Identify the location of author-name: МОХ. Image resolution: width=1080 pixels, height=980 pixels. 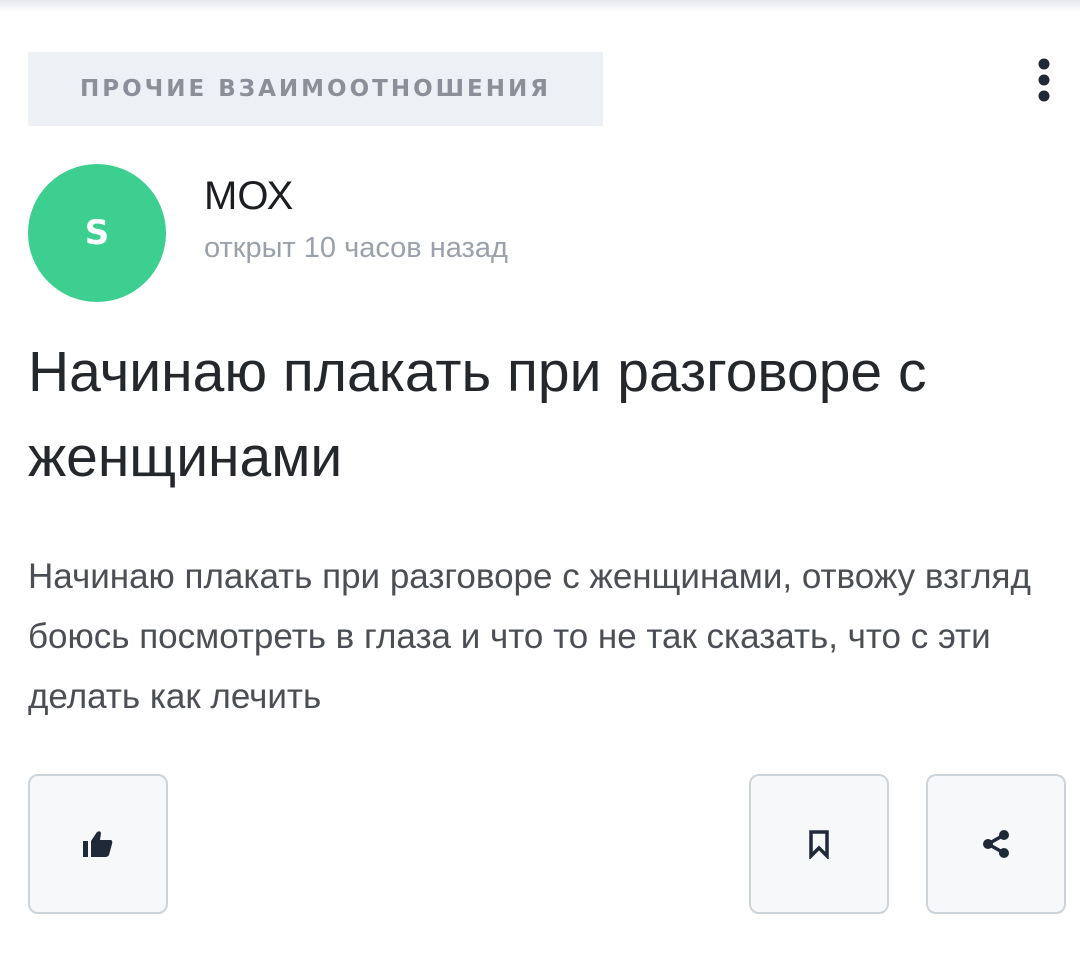
(248, 196).